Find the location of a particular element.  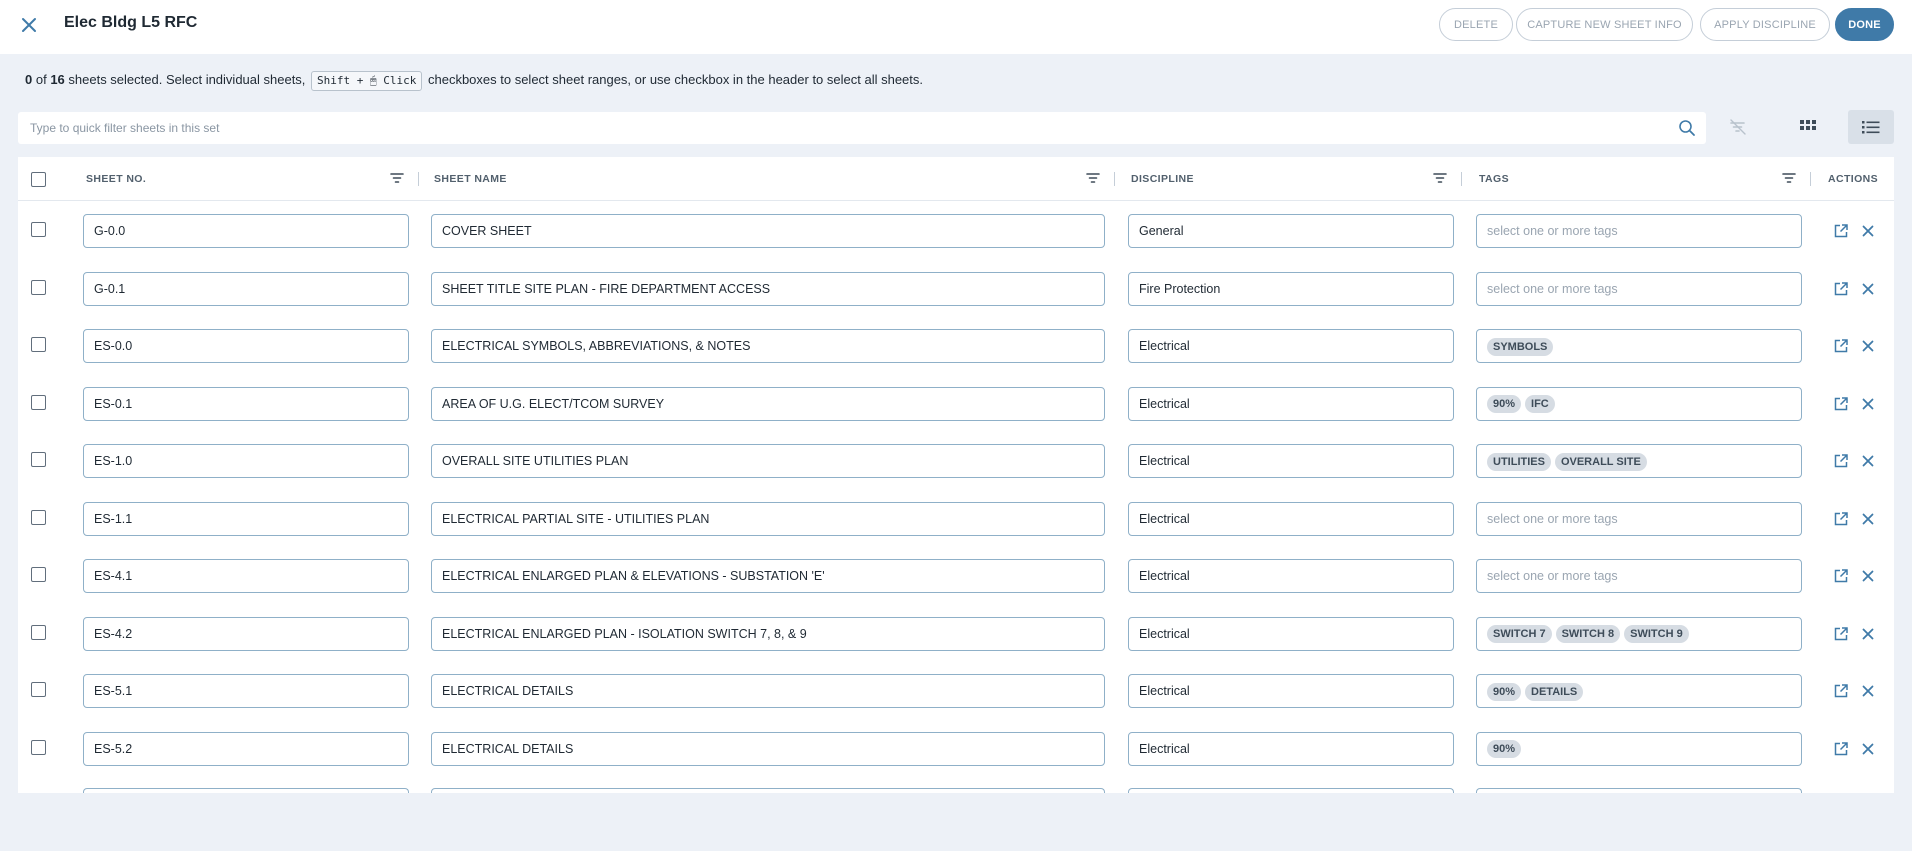

sheet-name-field: COVER SHEET is located at coordinates (768, 231).